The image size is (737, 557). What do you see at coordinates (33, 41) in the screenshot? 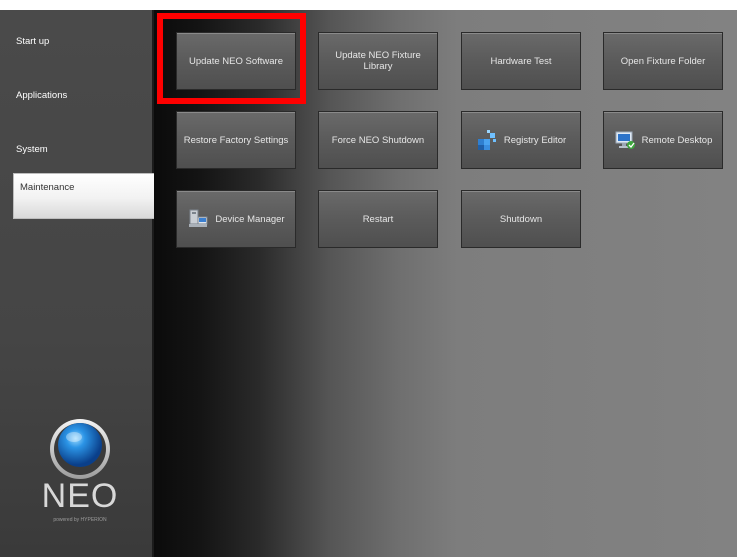
I see `sidebar-item-label: Start up` at bounding box center [33, 41].